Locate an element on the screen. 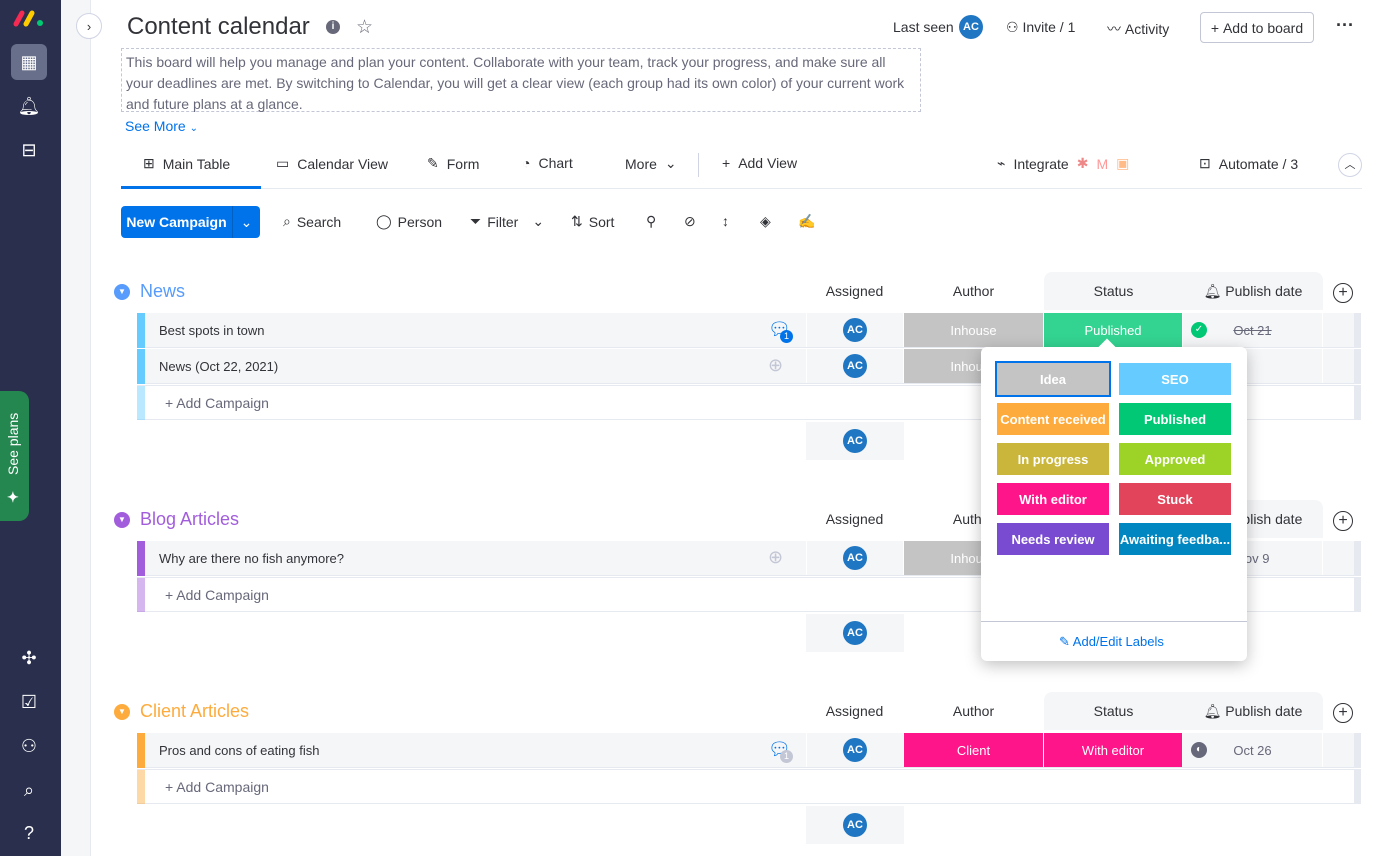  sort-button: ⇅ Sort is located at coordinates (592, 221).